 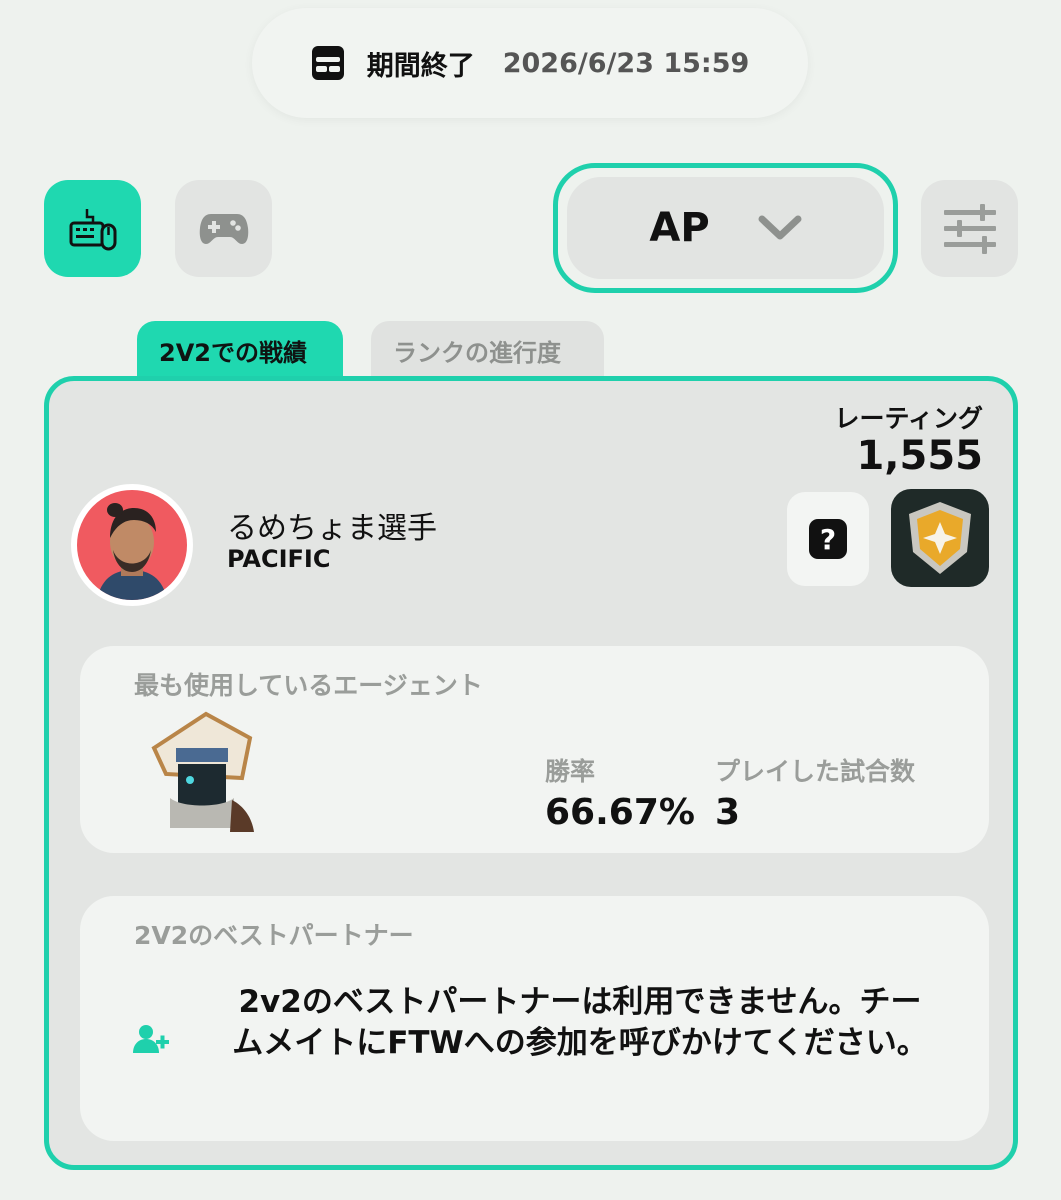 I want to click on top-agent-heading: 最も使用しているエージェント, so click(x=308, y=685).